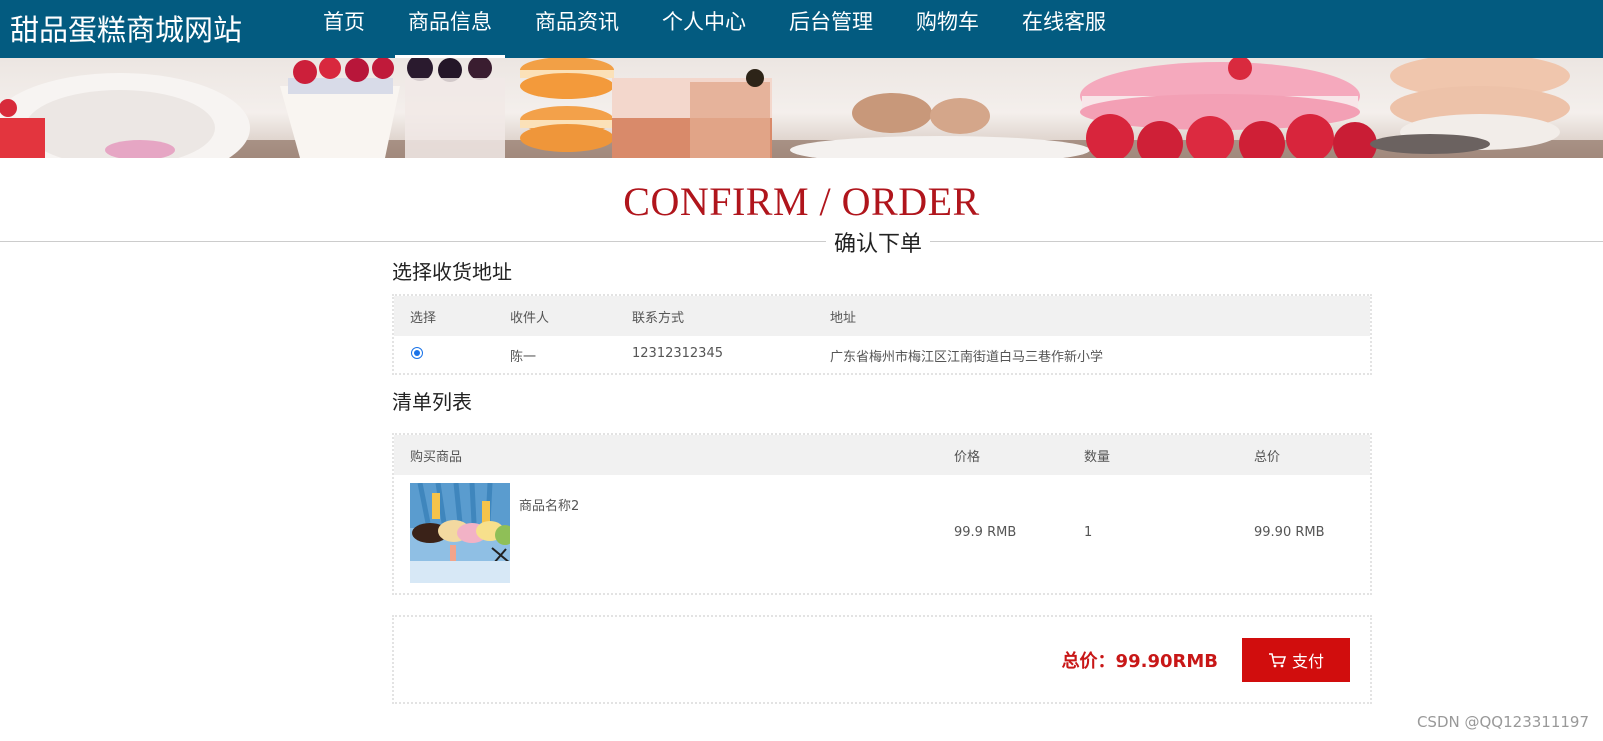  What do you see at coordinates (1064, 29) in the screenshot?
I see `nav-item-support: 在线客服` at bounding box center [1064, 29].